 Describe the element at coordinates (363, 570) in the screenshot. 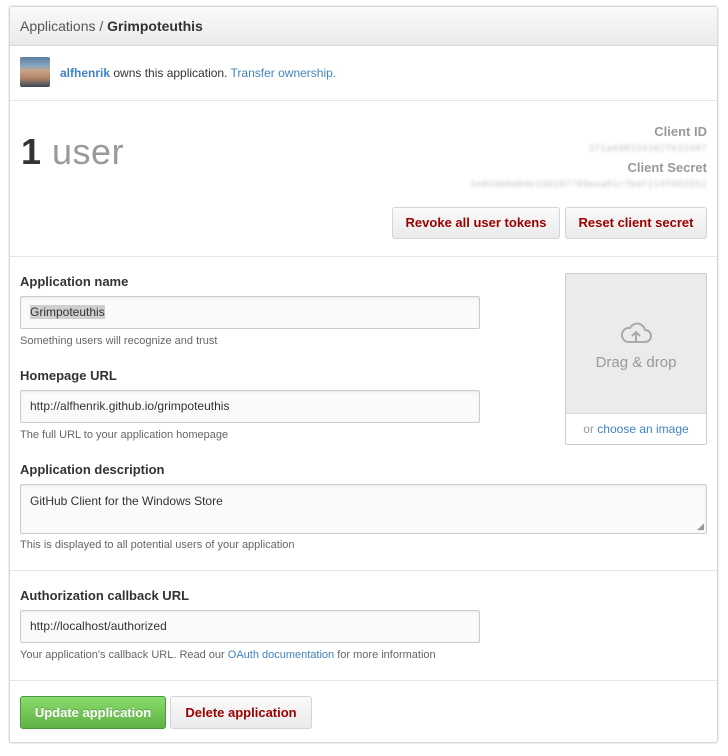

I see `section-divider` at that location.